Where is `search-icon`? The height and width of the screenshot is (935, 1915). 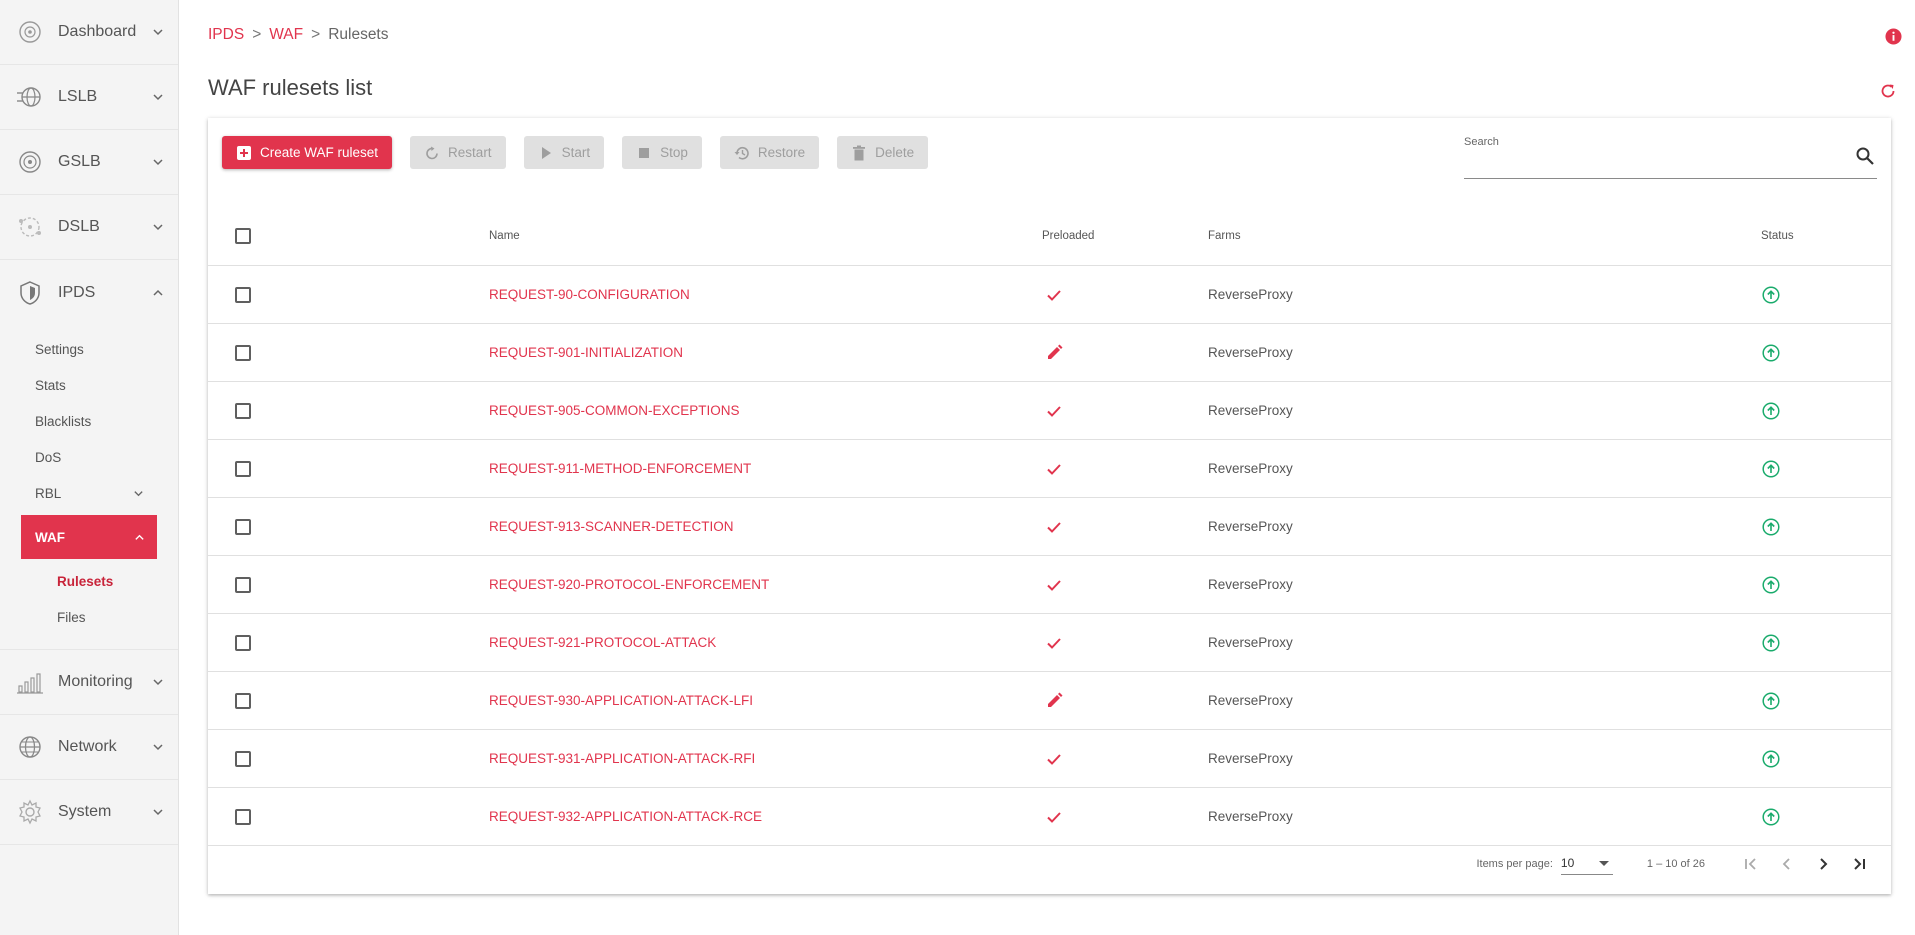 search-icon is located at coordinates (1865, 156).